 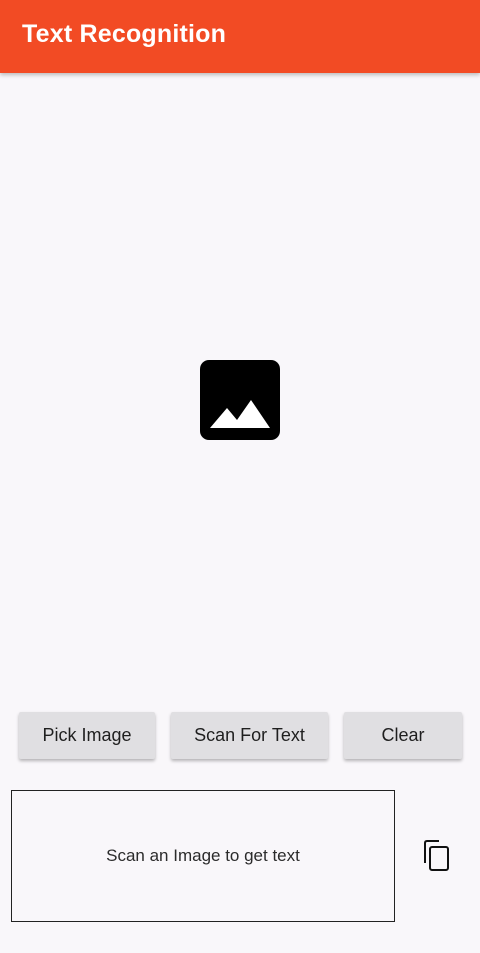 I want to click on result-text-box: Scan an Image to get text, so click(x=203, y=856).